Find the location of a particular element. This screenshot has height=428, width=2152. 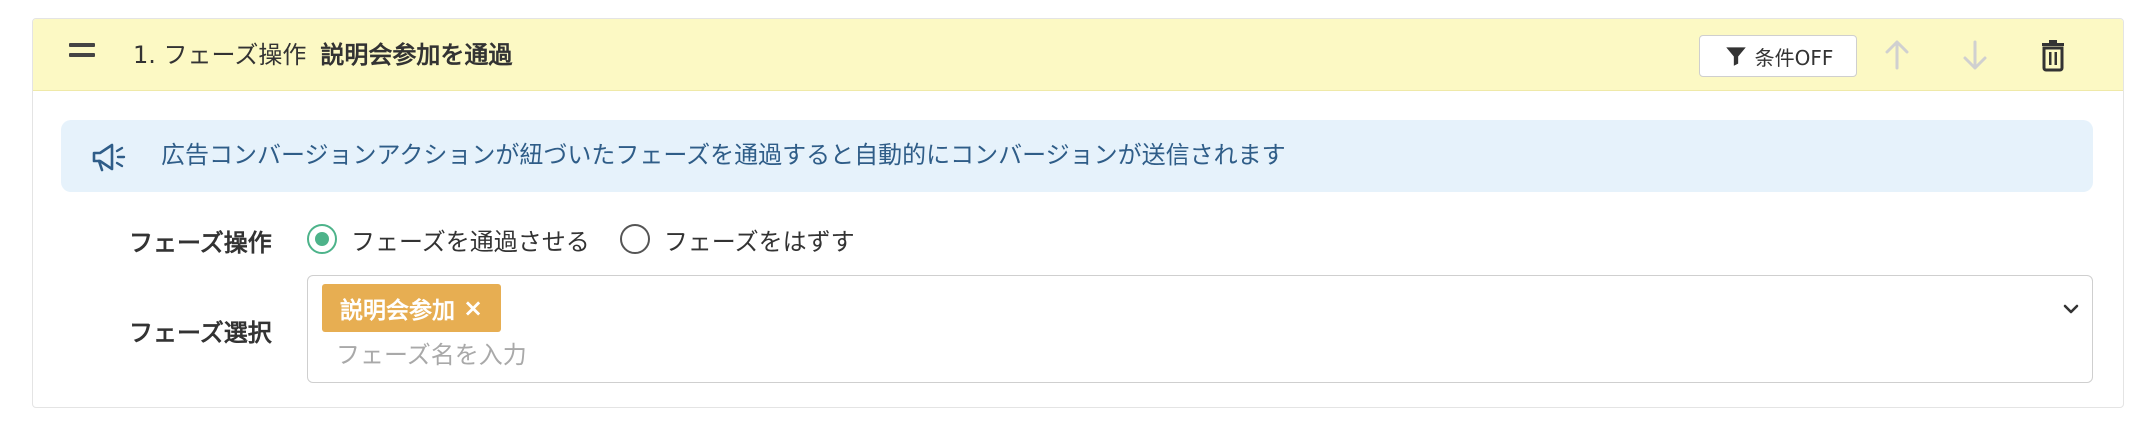

drag-handle-icon is located at coordinates (82, 51).